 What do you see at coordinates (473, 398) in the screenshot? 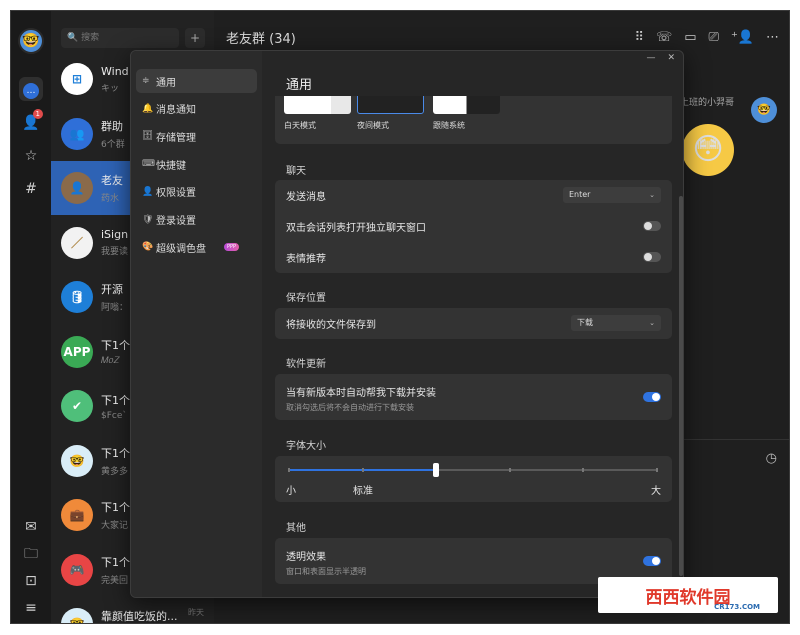
I see `auto-update-row: 当有新版本时自动帮我下载并安装 取消勾选后将不会自动进行下载安装` at bounding box center [473, 398].